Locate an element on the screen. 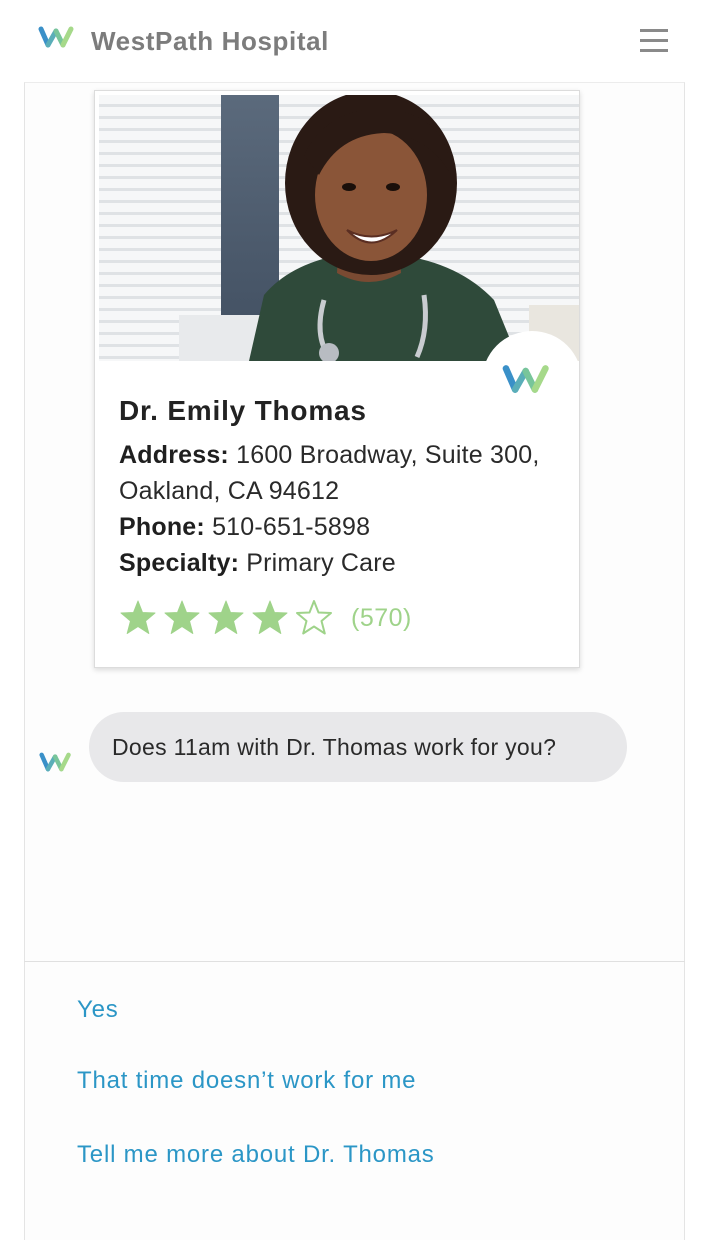 The image size is (704, 1240). quick-replies-divider is located at coordinates (354, 961).